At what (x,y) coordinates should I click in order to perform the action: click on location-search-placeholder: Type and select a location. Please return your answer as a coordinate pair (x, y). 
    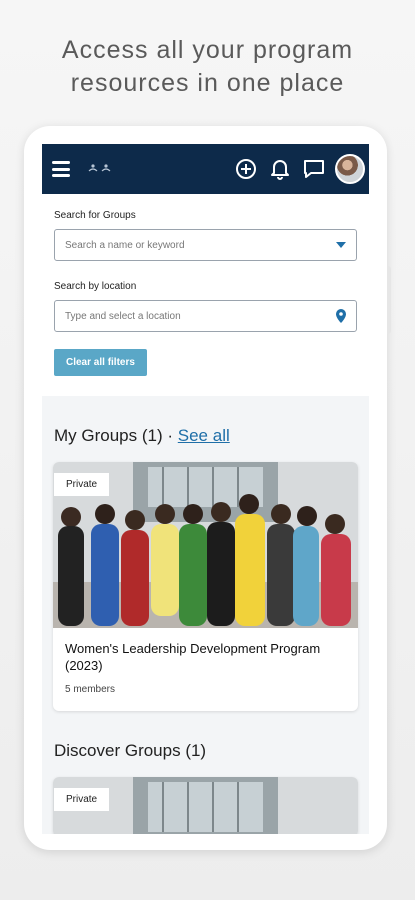
    Looking at the image, I should click on (123, 316).